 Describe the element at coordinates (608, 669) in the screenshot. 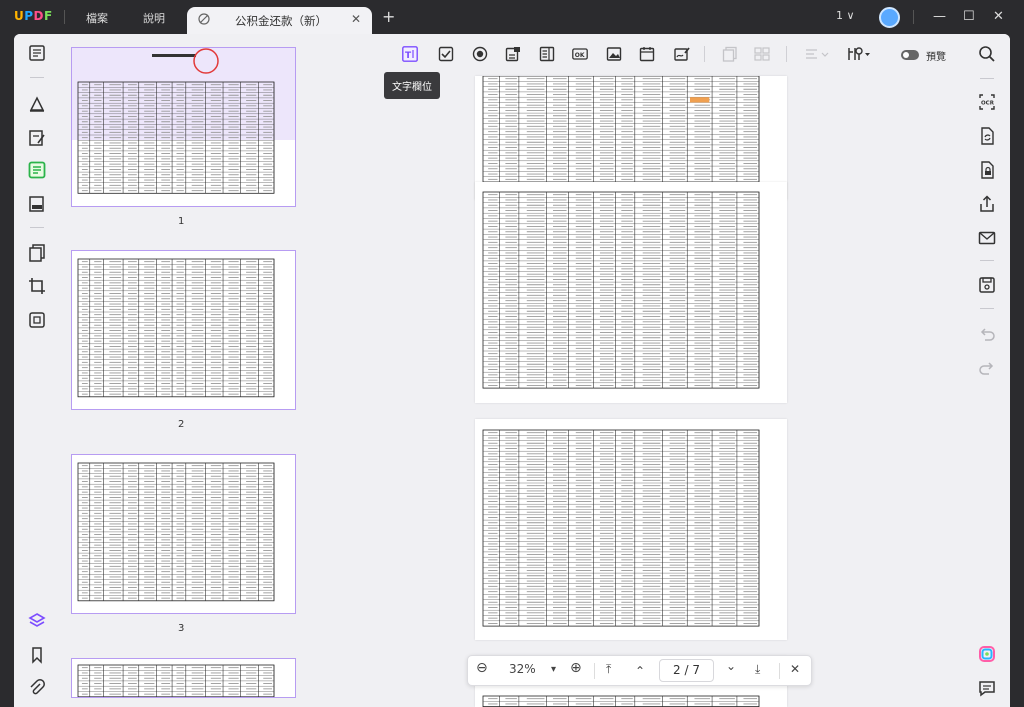

I see `first-page-button: ⤒` at that location.